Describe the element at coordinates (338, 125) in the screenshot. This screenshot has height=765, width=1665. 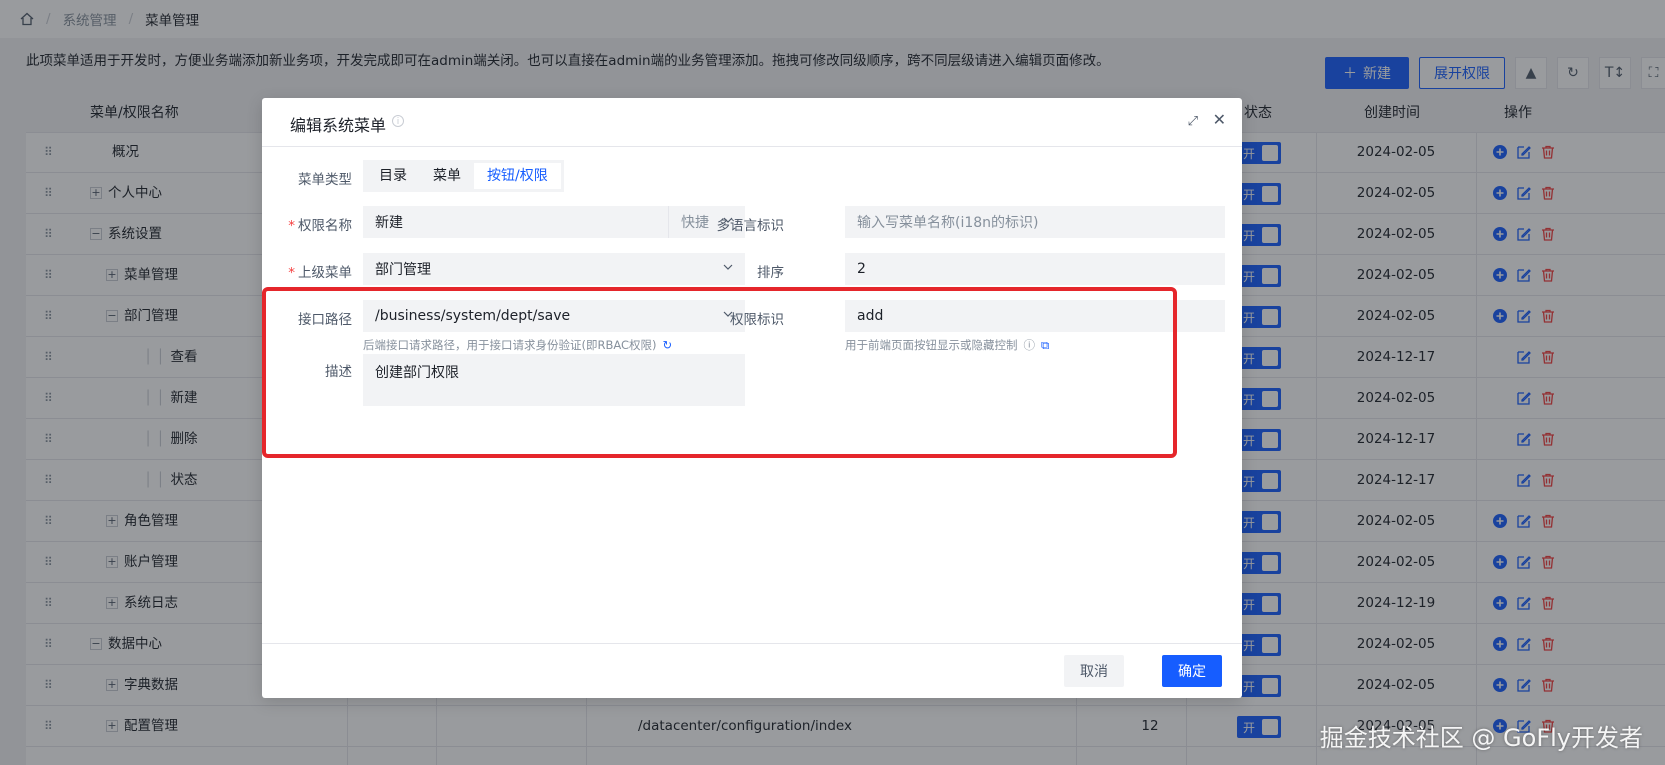
I see `dialog-title: 编辑系统菜单` at that location.